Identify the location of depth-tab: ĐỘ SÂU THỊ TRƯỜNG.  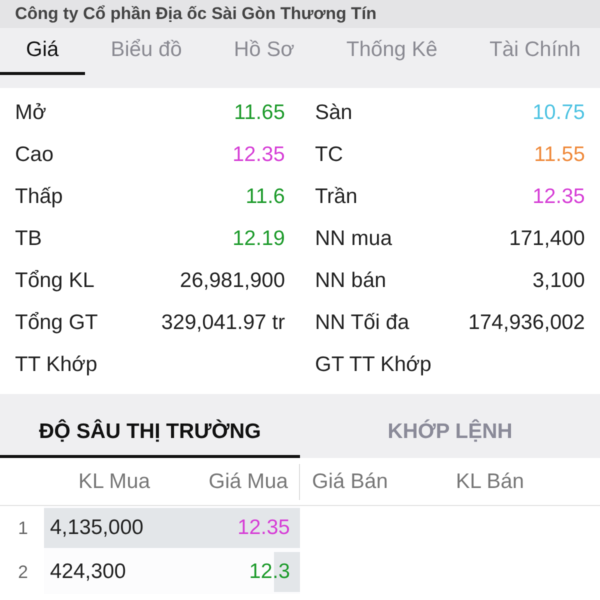
(150, 433).